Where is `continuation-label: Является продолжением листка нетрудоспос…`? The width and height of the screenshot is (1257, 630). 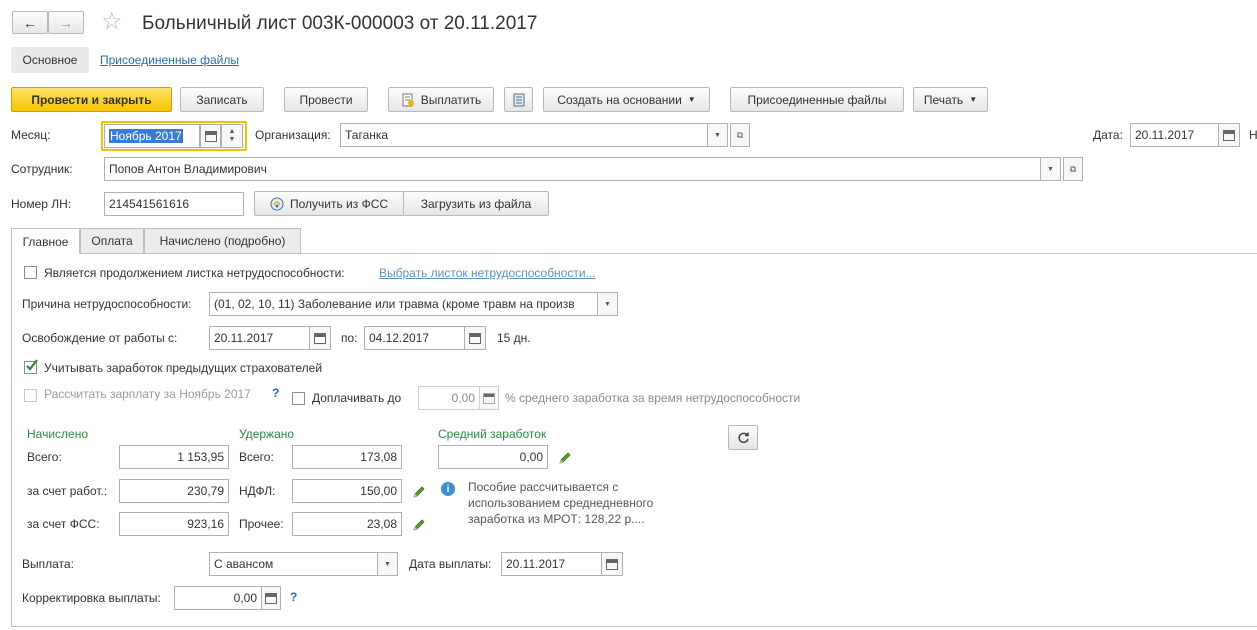 continuation-label: Является продолжением листка нетрудоспос… is located at coordinates (194, 273).